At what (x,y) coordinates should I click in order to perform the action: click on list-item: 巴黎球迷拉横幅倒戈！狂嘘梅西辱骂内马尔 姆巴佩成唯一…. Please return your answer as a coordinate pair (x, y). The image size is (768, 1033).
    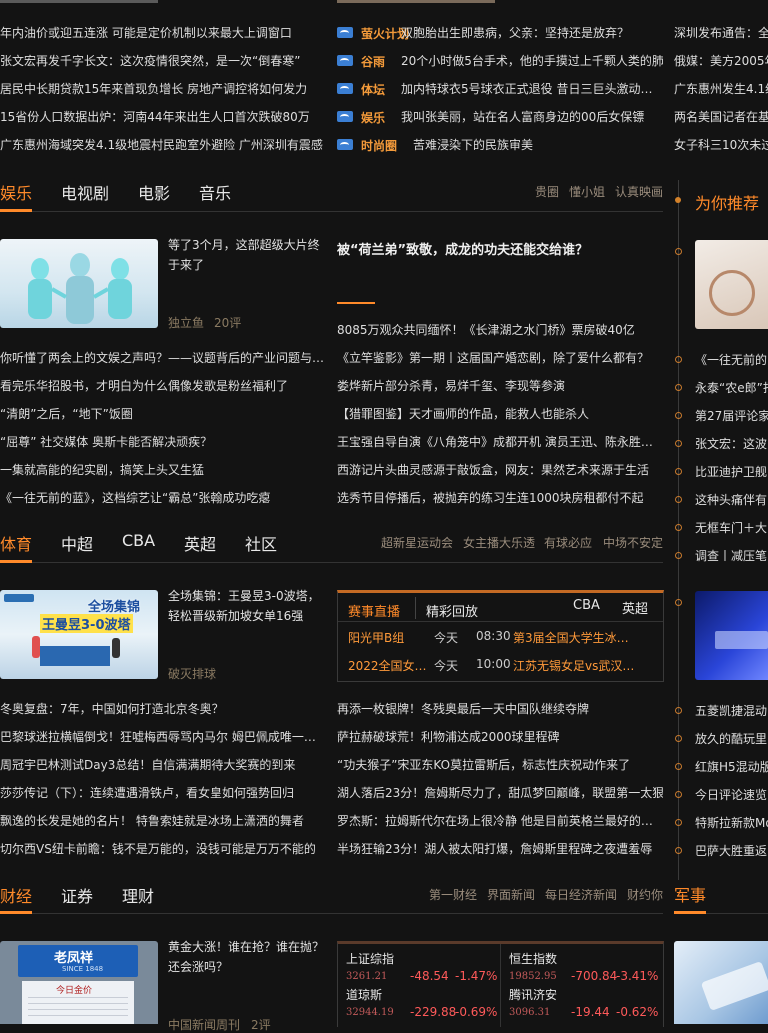
    Looking at the image, I should click on (162, 737).